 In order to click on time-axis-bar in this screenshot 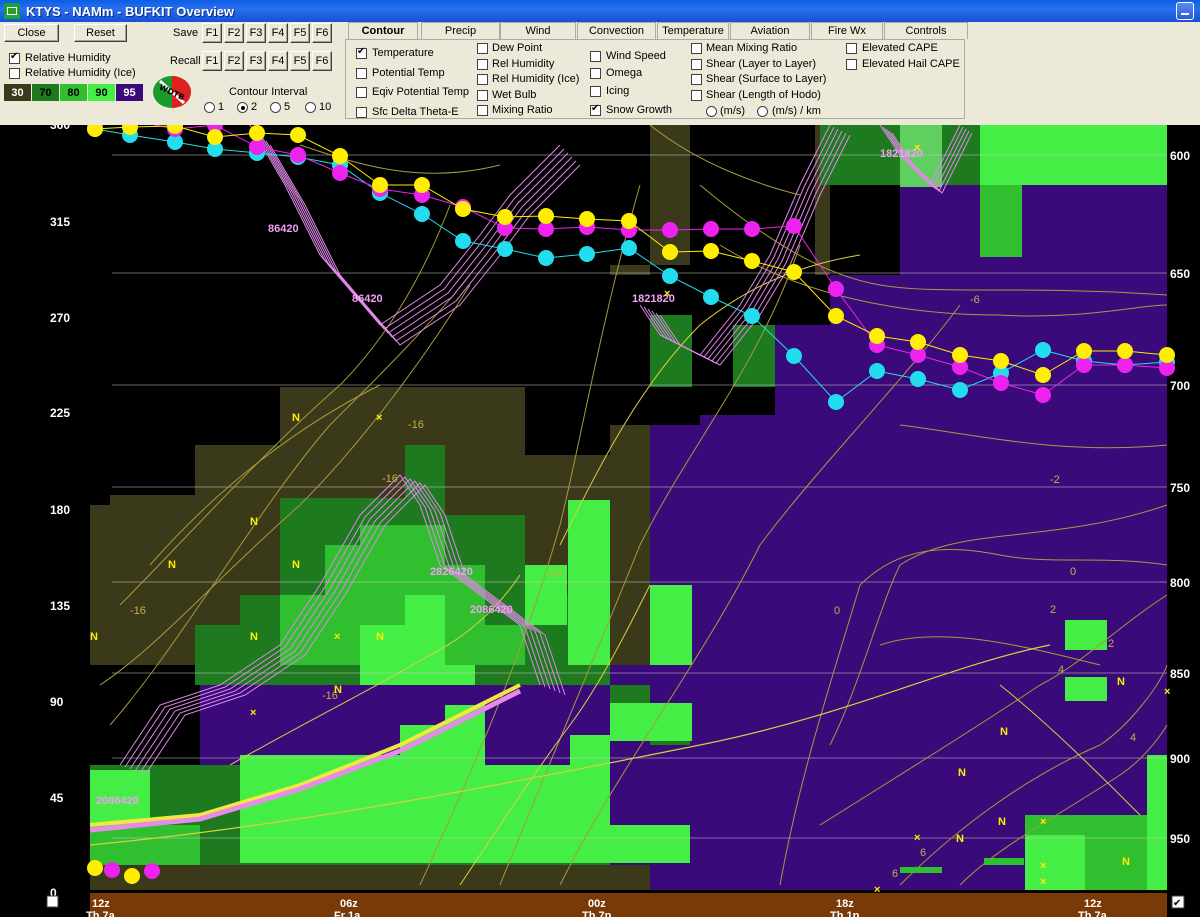, I will do `click(628, 905)`.